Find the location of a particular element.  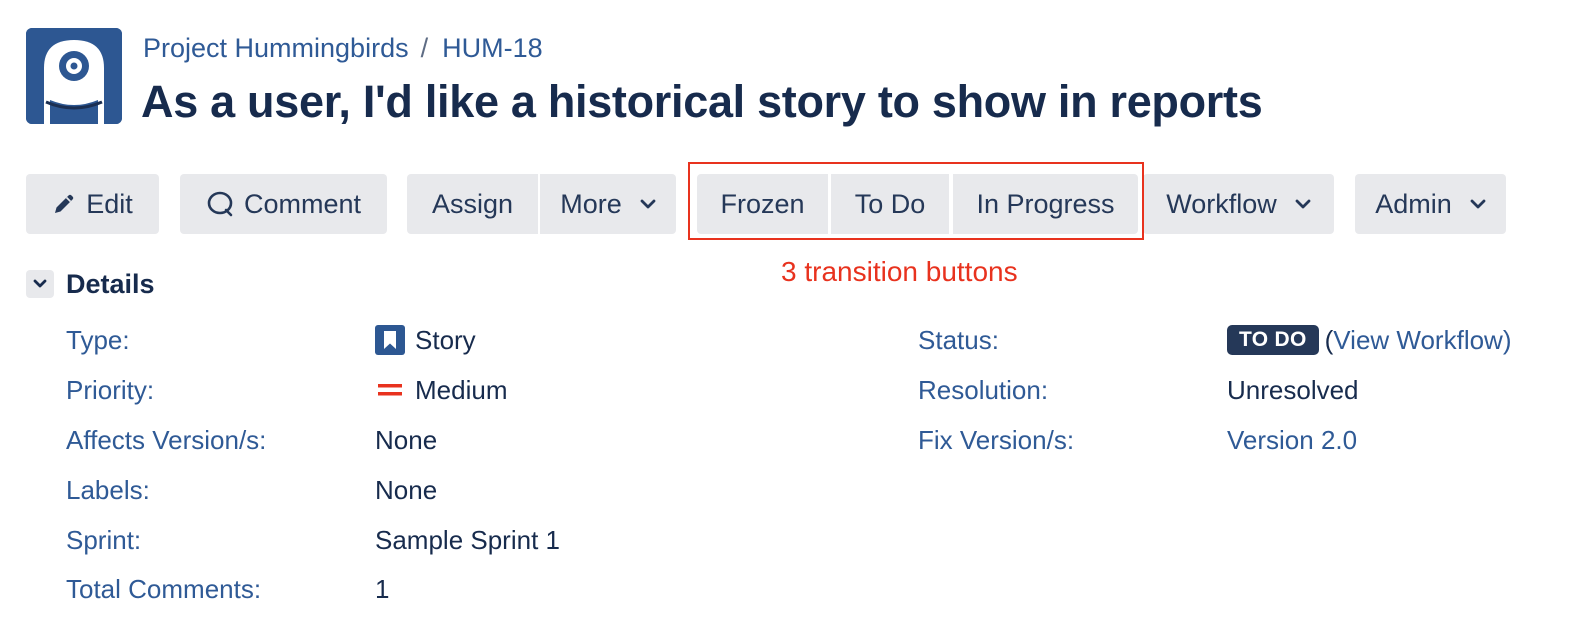

comment-button-label: Comment is located at coordinates (302, 203).